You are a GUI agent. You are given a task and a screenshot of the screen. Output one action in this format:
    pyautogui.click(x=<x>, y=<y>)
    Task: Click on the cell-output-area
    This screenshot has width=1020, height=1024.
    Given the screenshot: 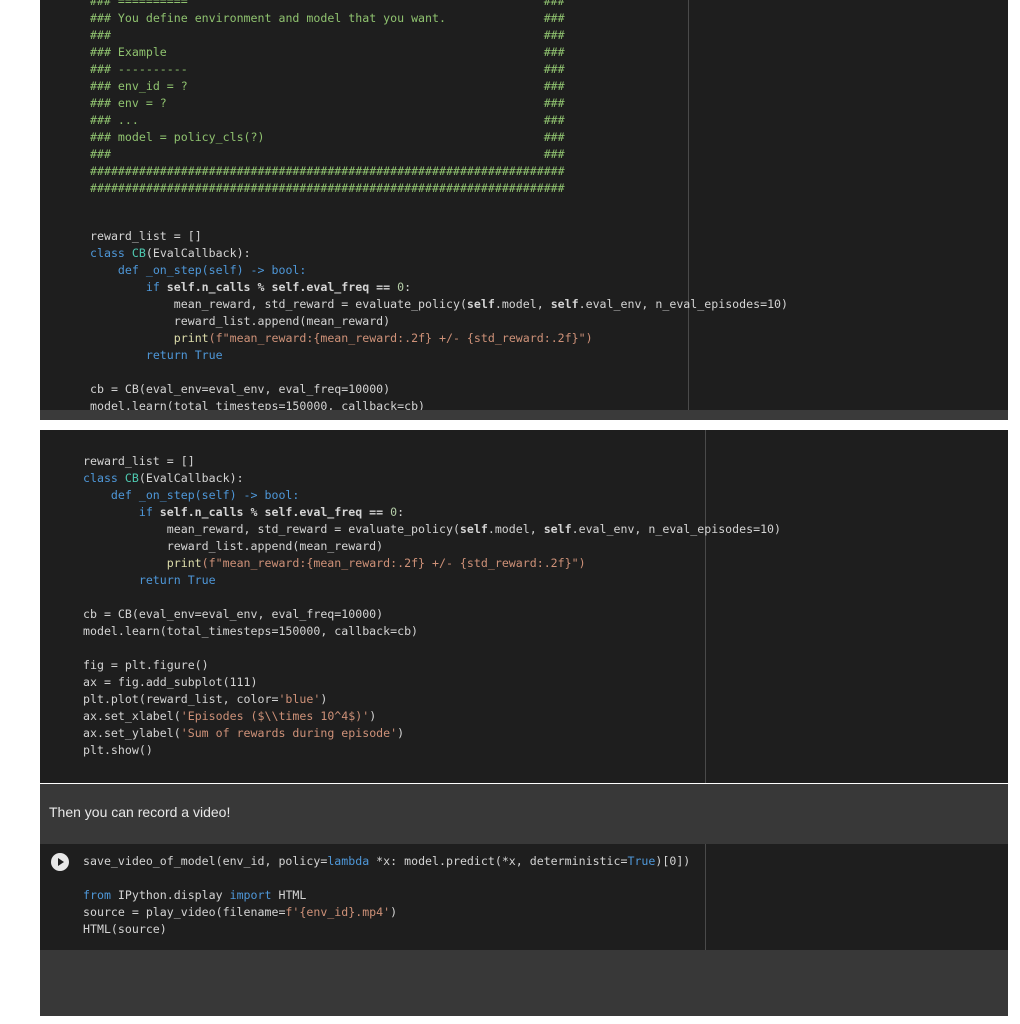 What is the action you would take?
    pyautogui.click(x=524, y=983)
    